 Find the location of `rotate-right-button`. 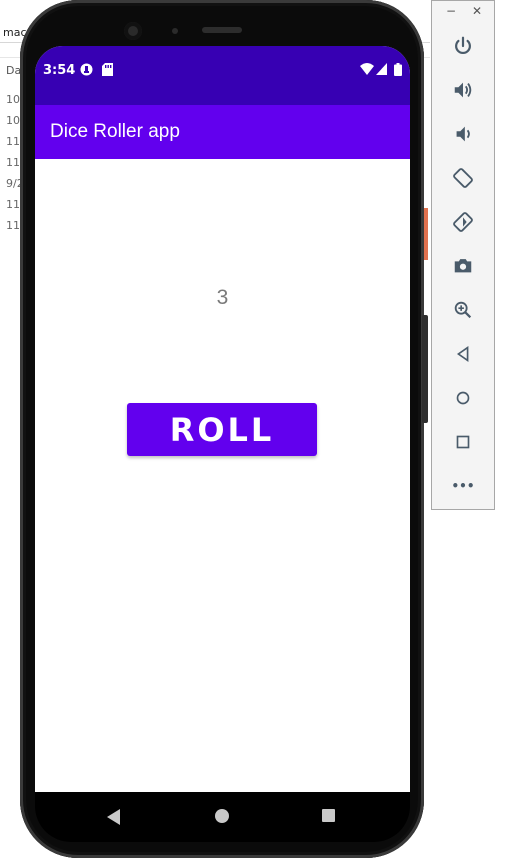

rotate-right-button is located at coordinates (463, 222).